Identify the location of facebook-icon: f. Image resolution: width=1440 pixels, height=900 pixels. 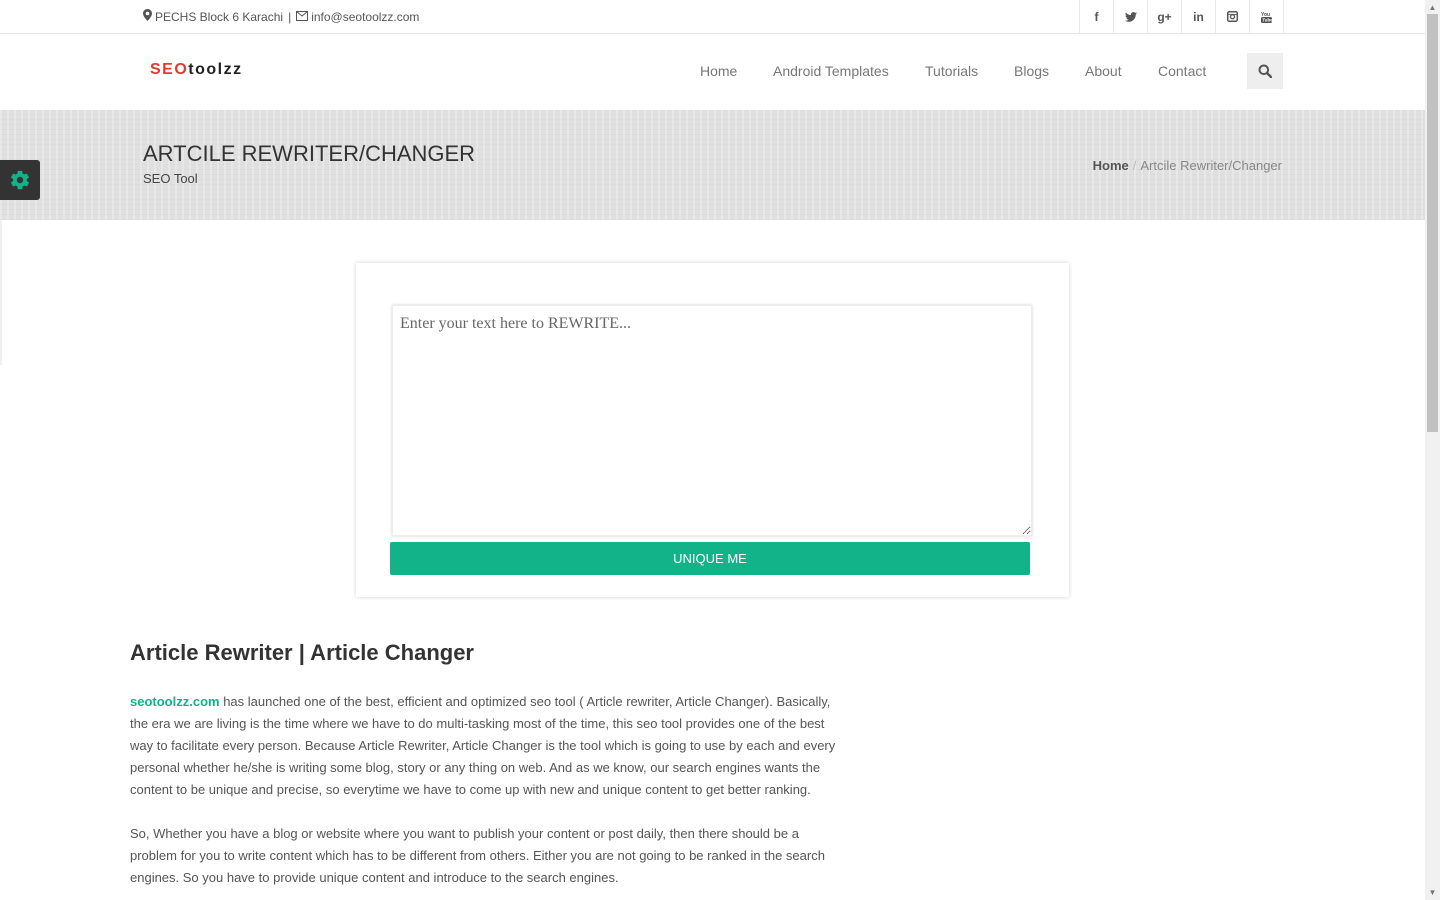
(1097, 16).